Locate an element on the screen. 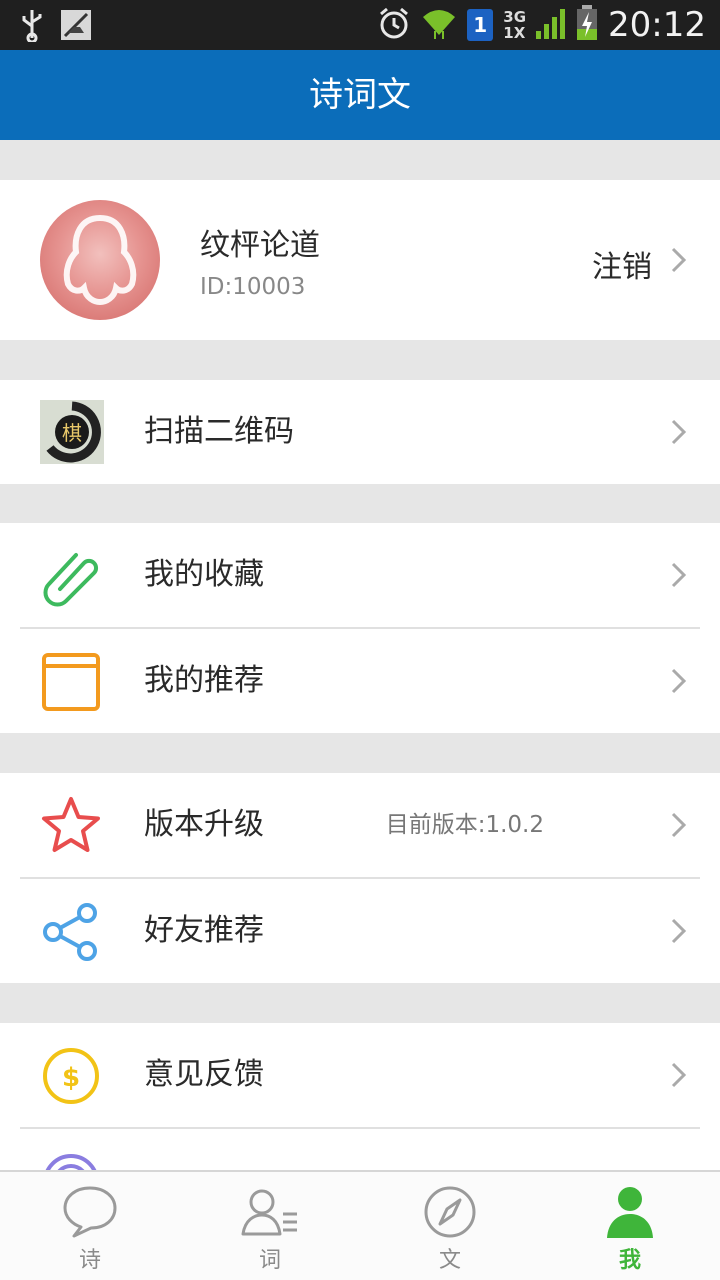  target-icon is located at coordinates (71, 1160).